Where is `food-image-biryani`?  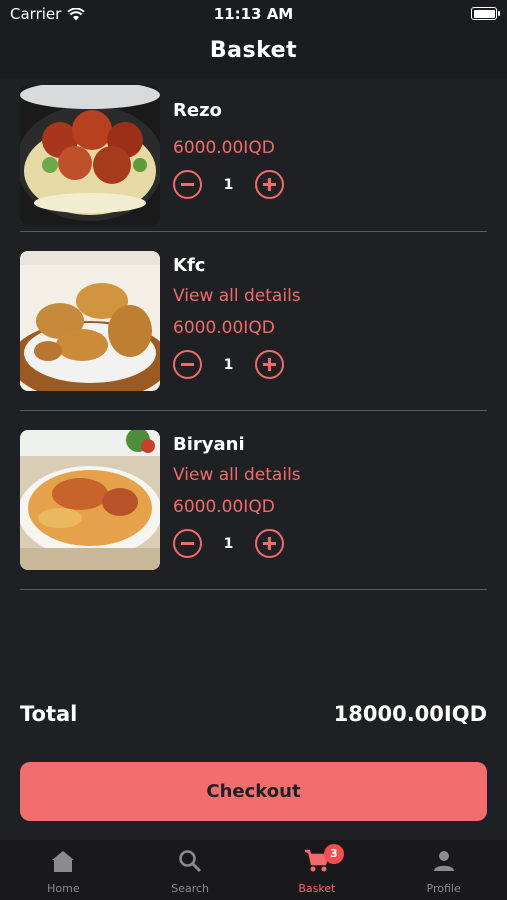 food-image-biryani is located at coordinates (90, 500).